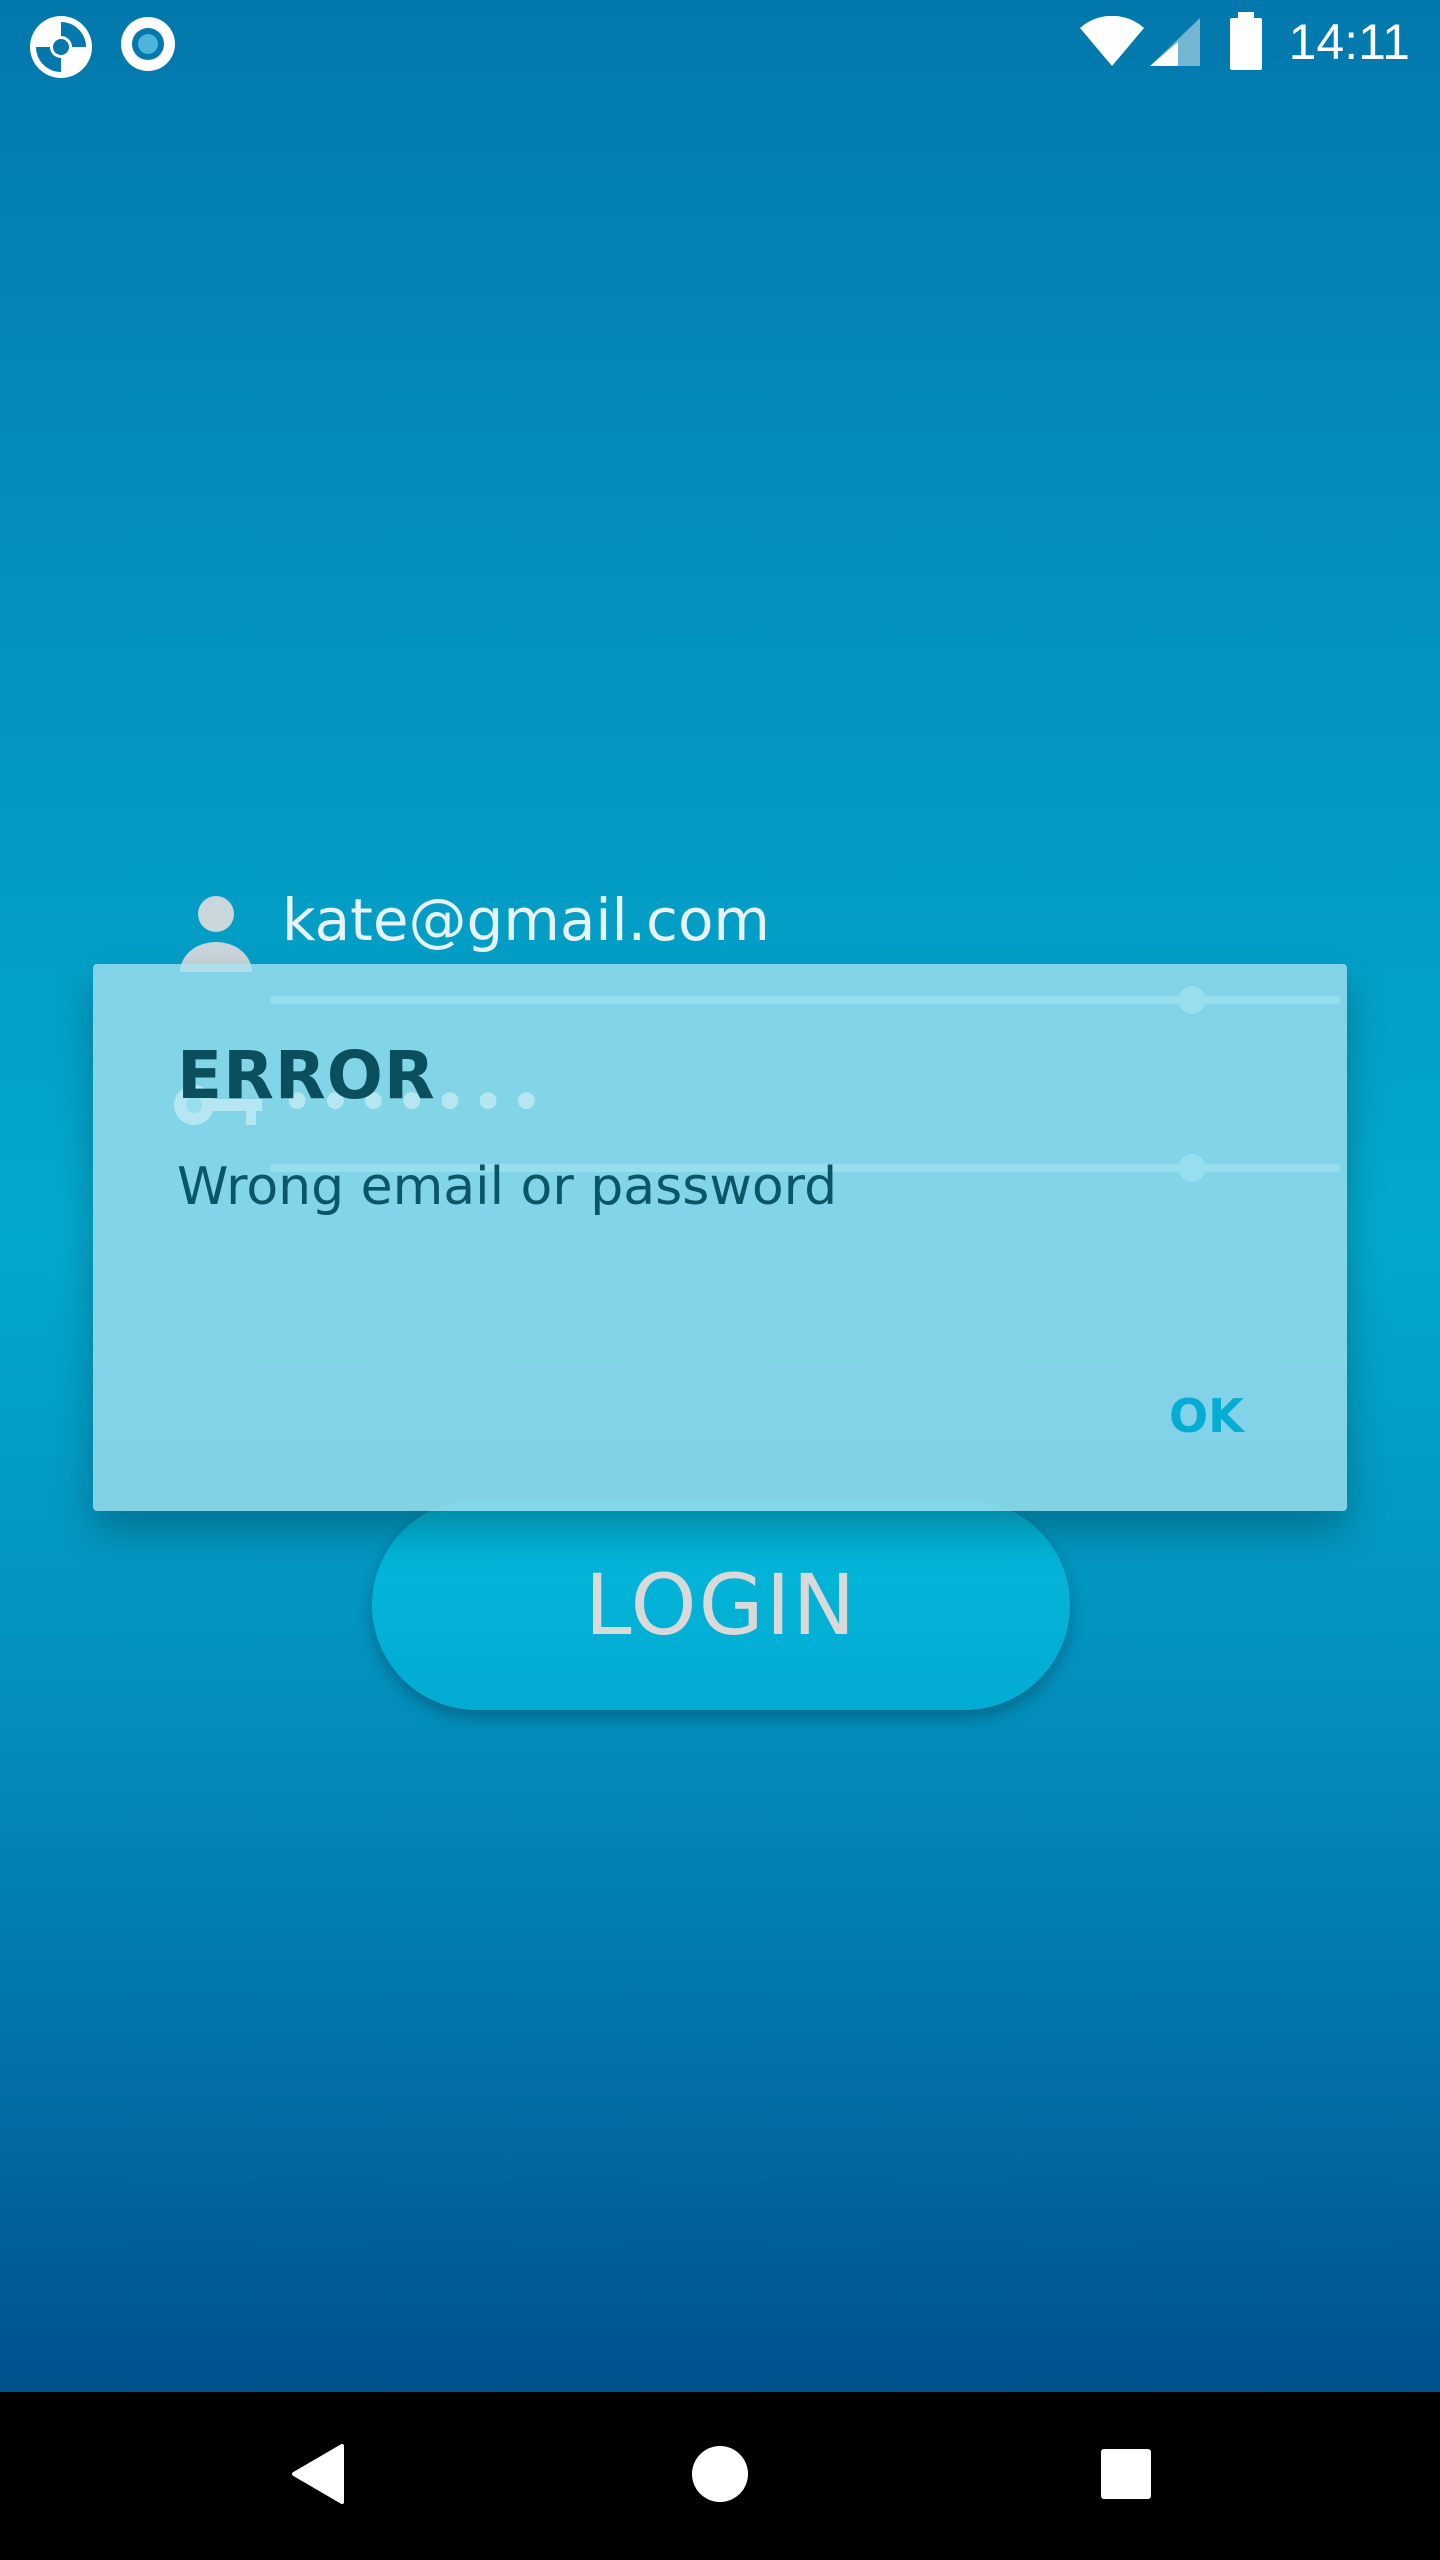 The height and width of the screenshot is (2560, 1440). I want to click on status-time: 14:11, so click(1349, 42).